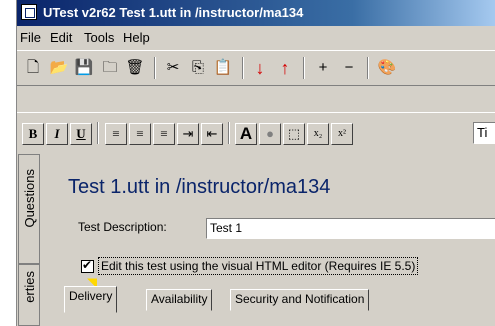 The height and width of the screenshot is (326, 495). I want to click on visual-editor-checkbox, so click(87, 265).